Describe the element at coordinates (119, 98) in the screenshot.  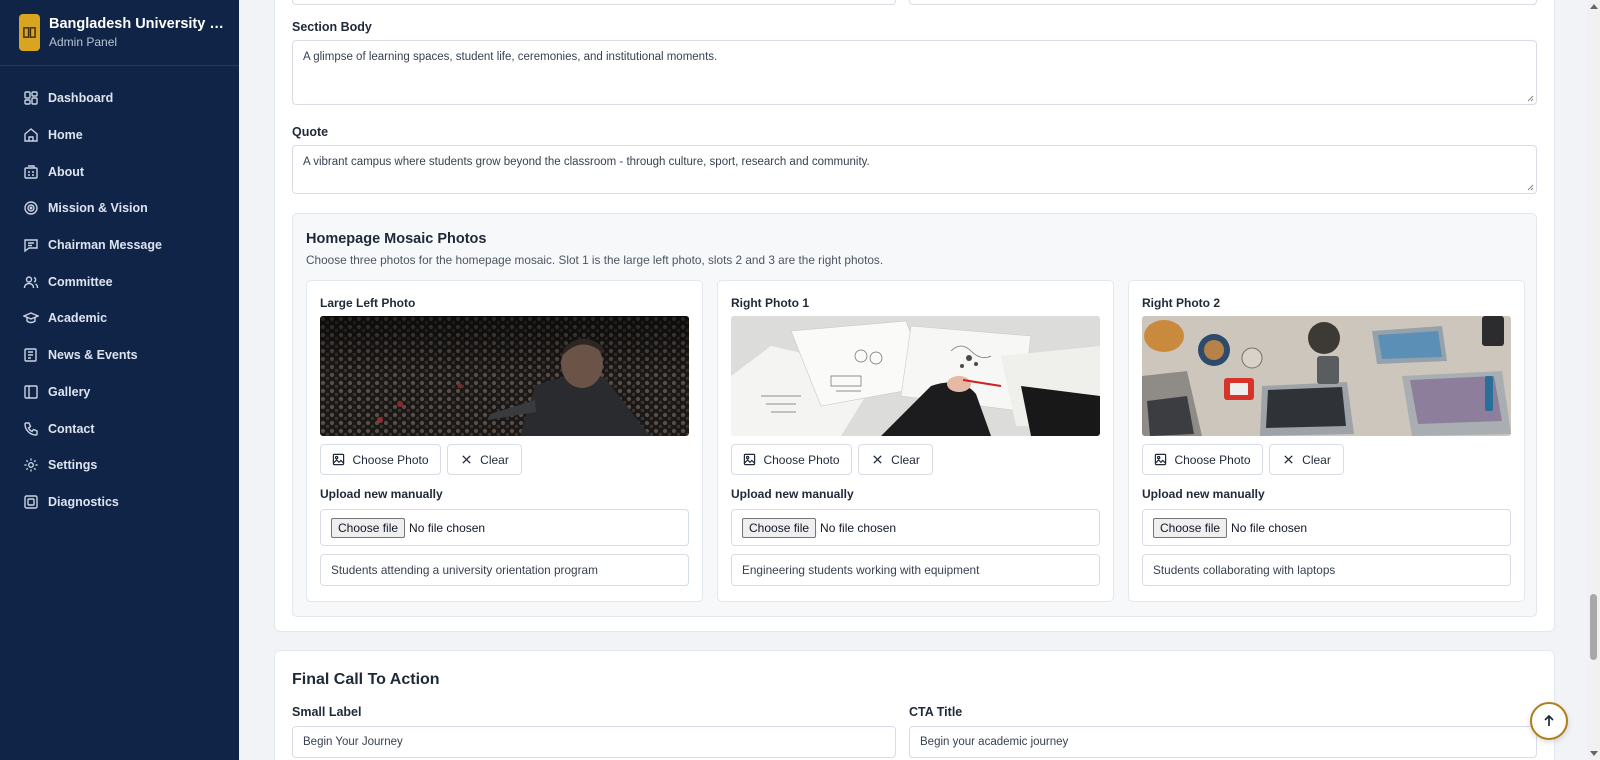
I see `sidebar-item-dashboard: Dashboard` at that location.